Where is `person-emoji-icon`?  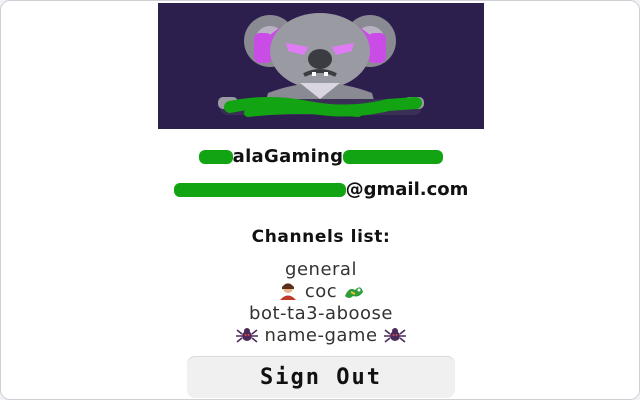
person-emoji-icon is located at coordinates (288, 291).